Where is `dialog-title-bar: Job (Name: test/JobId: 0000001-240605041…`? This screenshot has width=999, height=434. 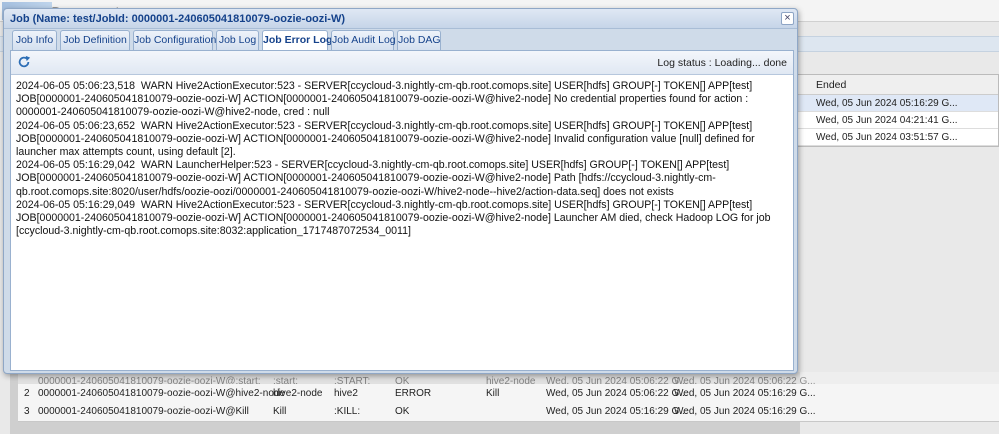
dialog-title-bar: Job (Name: test/JobId: 0000001-240605041… is located at coordinates (400, 19).